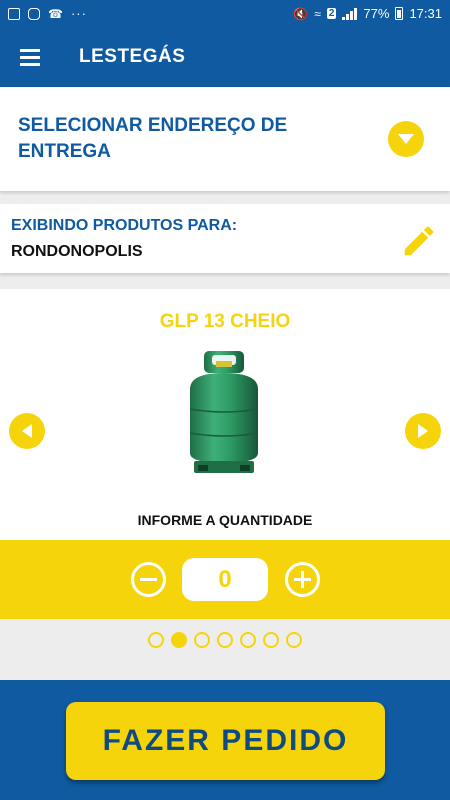 The height and width of the screenshot is (800, 450). I want to click on quantity-stepper: 0, so click(225, 579).